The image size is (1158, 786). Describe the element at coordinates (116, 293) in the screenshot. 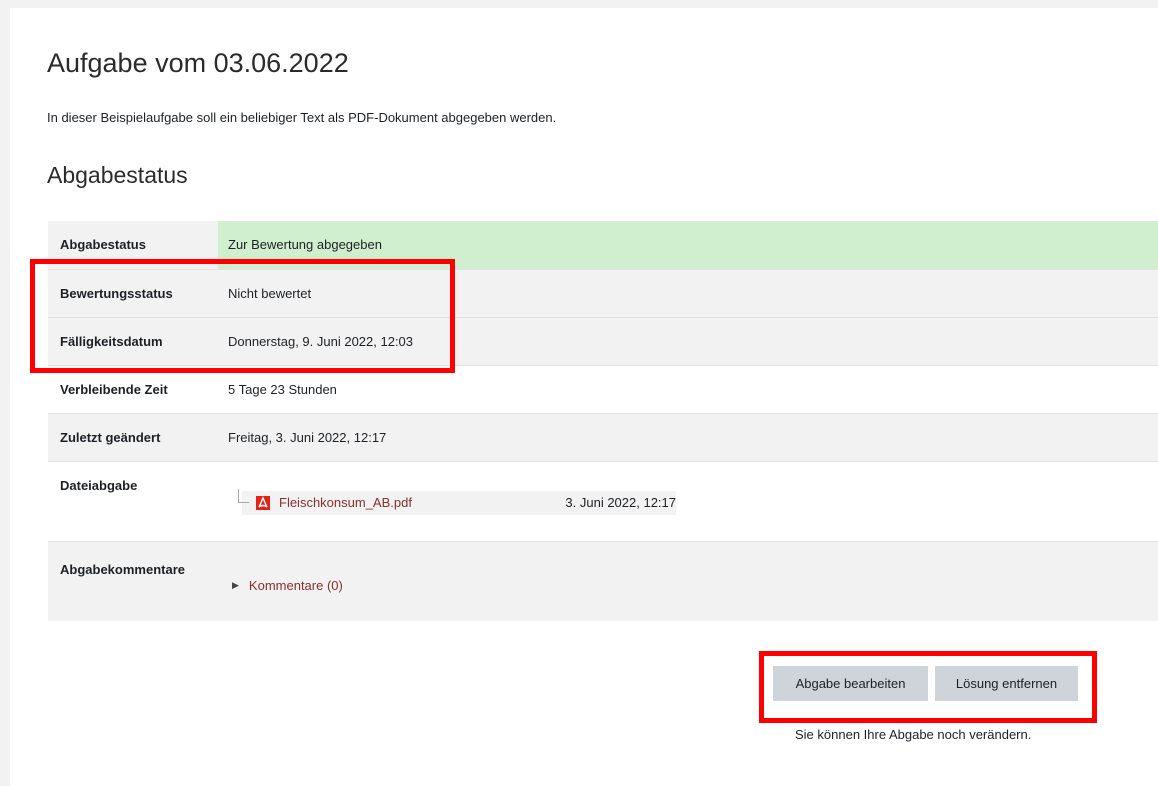

I see `status-row-label: Bewertungsstatus` at that location.